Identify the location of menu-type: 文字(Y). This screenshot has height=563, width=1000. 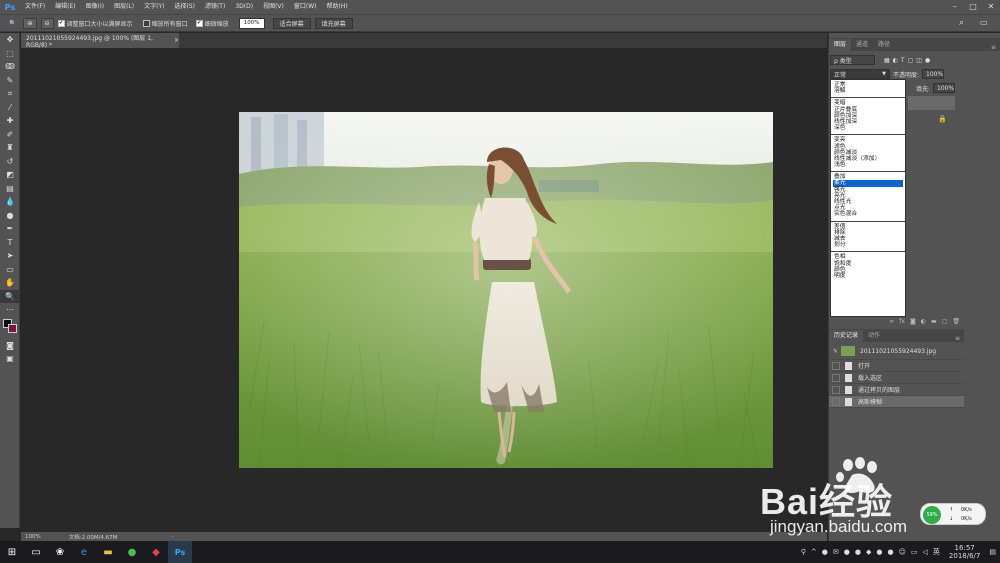
(154, 7).